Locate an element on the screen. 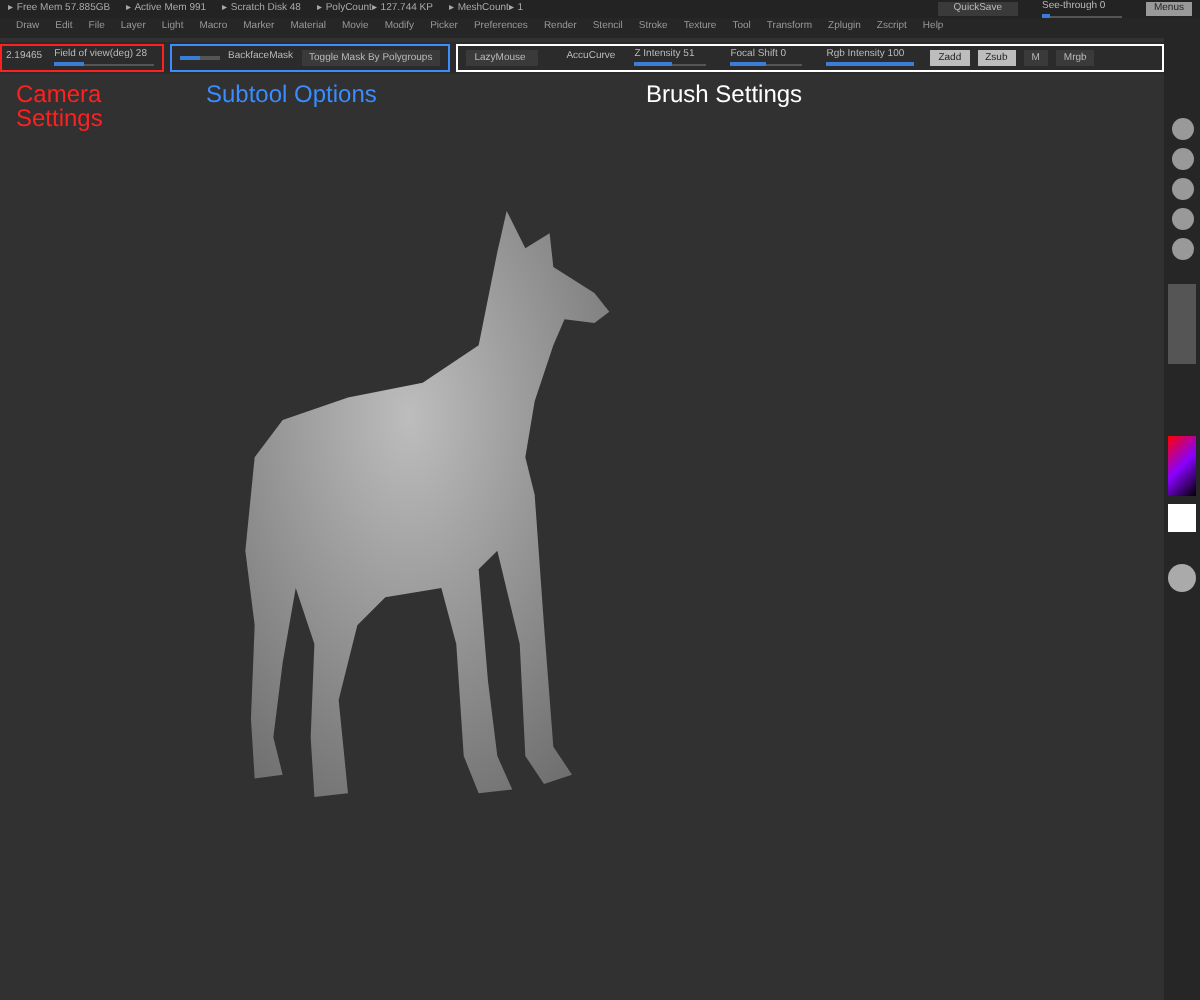  annotation-label: Brush Settings is located at coordinates (724, 94).